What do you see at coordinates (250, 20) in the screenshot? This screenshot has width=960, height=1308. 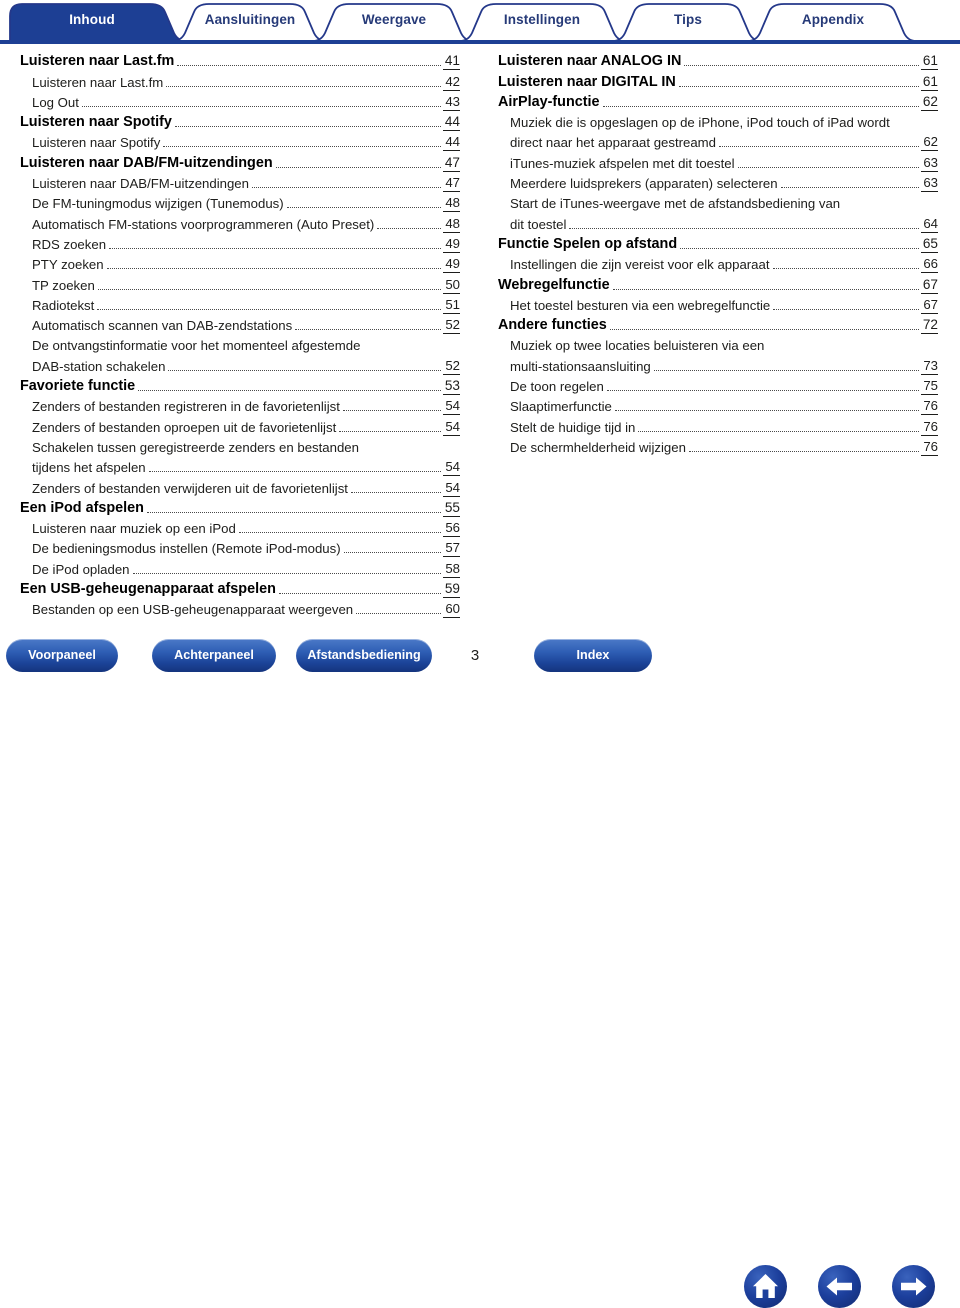 I see `tab-label-aansluitingen: Aansluitingen` at bounding box center [250, 20].